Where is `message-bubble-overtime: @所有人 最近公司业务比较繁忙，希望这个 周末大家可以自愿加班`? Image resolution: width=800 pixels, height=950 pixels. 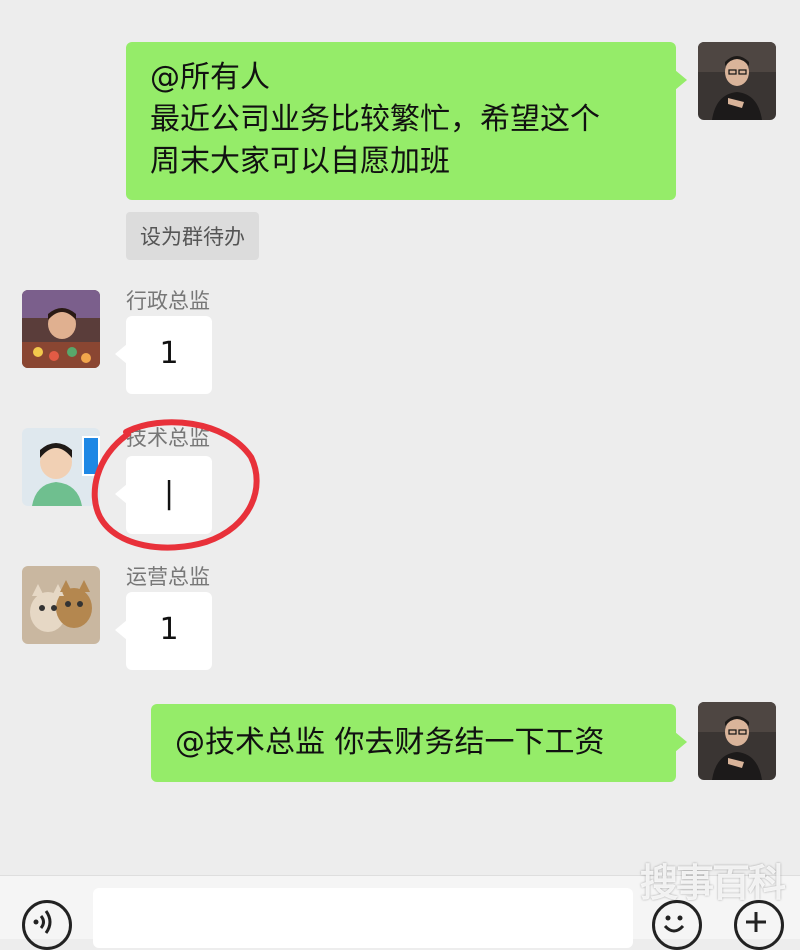 message-bubble-overtime: @所有人 最近公司业务比较繁忙，希望这个 周末大家可以自愿加班 is located at coordinates (406, 121).